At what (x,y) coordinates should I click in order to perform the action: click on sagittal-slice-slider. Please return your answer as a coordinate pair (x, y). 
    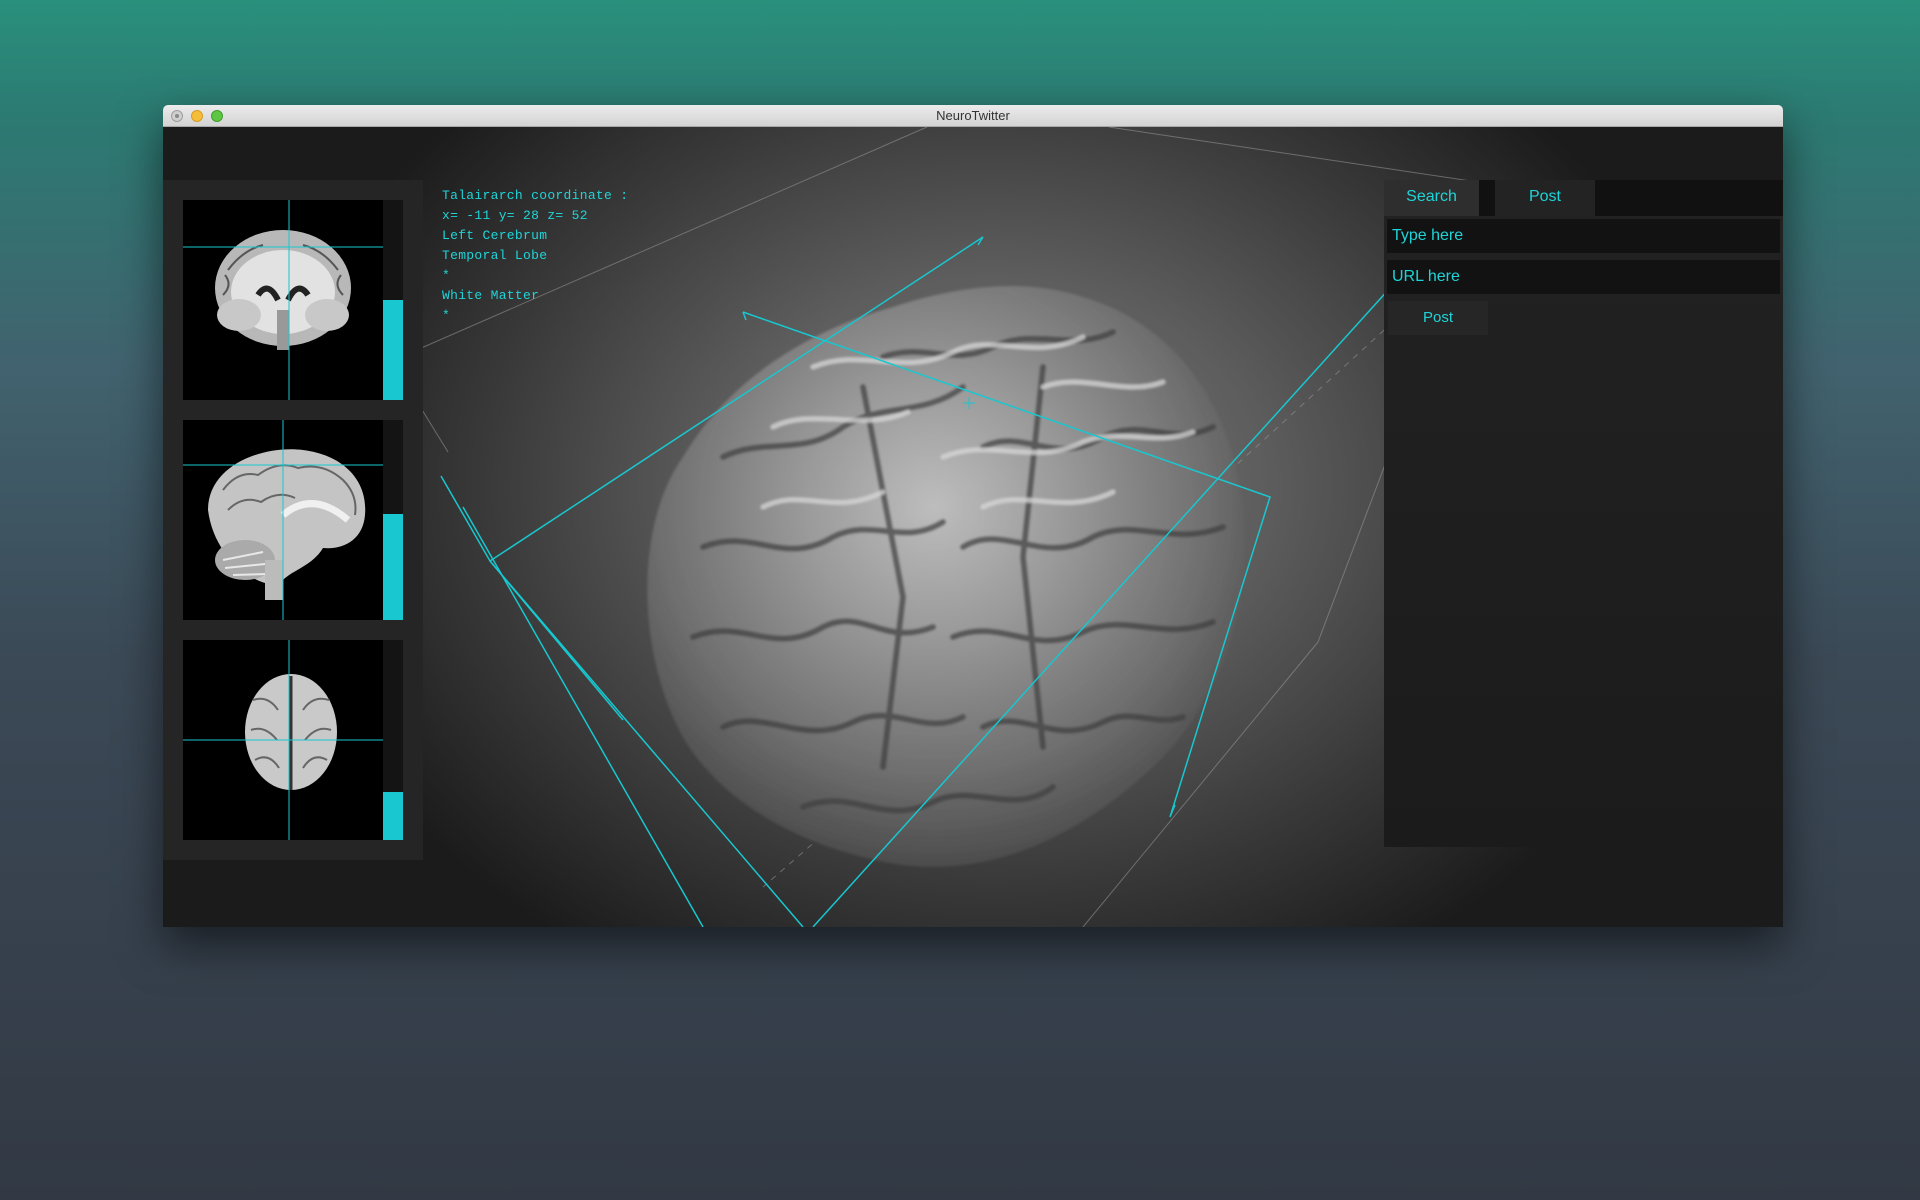
    Looking at the image, I should click on (393, 520).